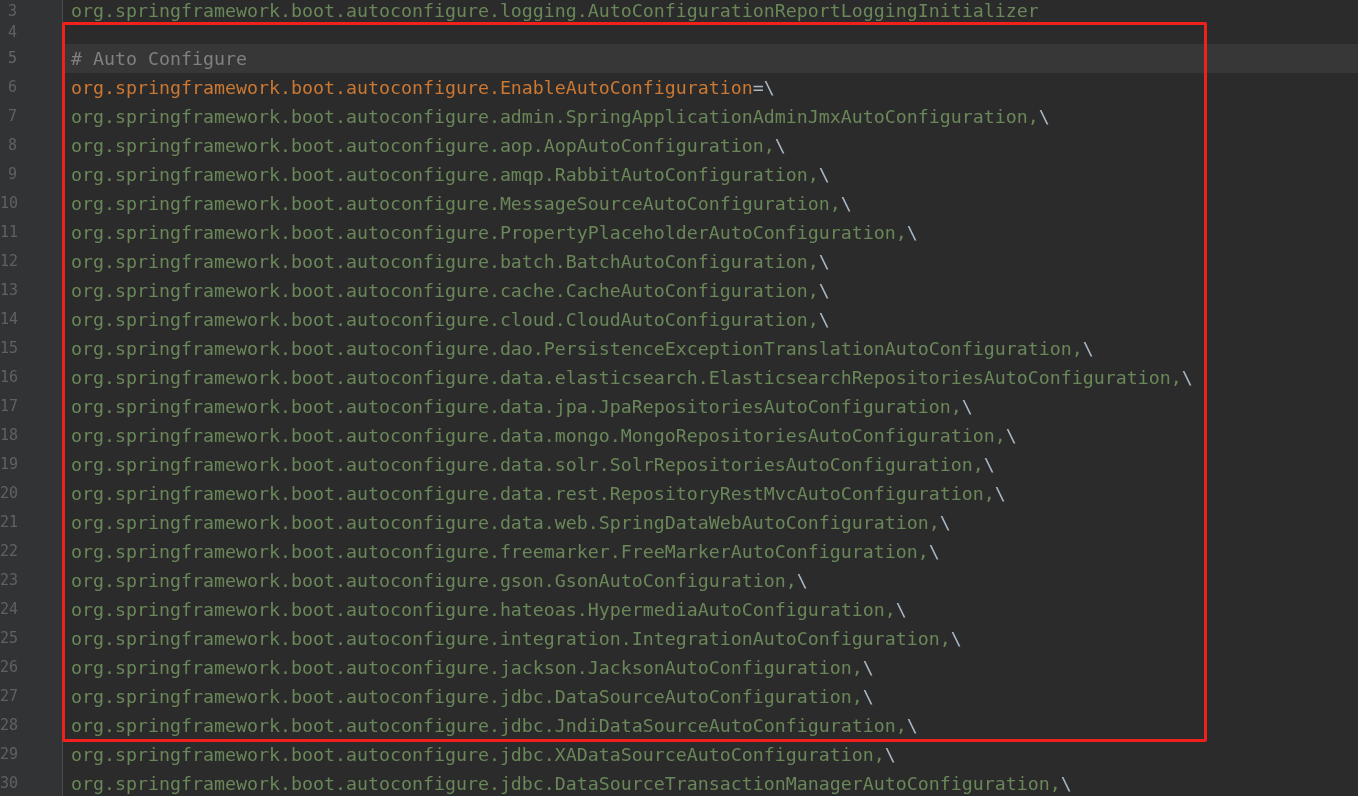  Describe the element at coordinates (428, 145) in the screenshot. I see `code-line: org.springframework.boot.autoconfigure.aop.AopAutoConfiguration,\` at that location.